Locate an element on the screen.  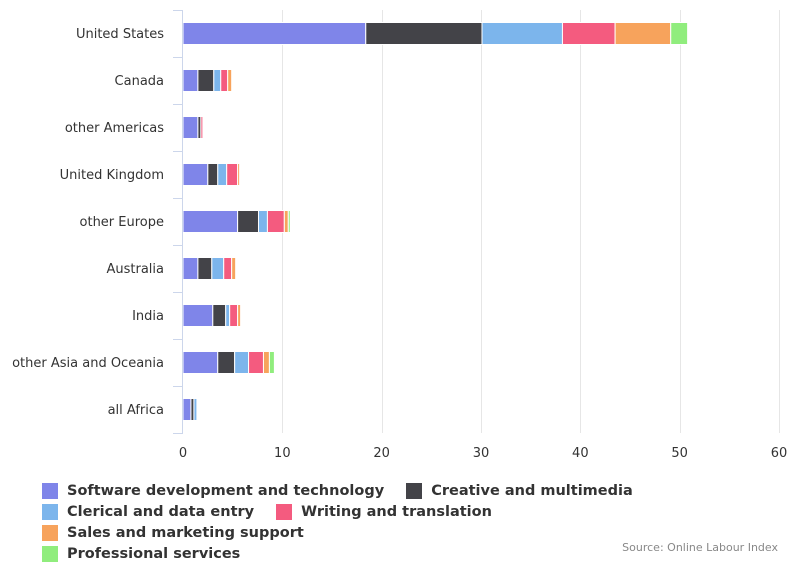
x-tick-label: 0 is located at coordinates (183, 453).